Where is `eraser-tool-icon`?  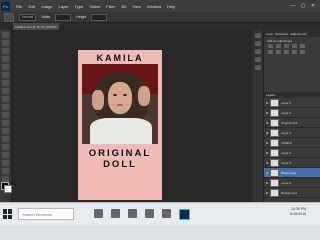 eraser-tool-icon is located at coordinates (5, 115).